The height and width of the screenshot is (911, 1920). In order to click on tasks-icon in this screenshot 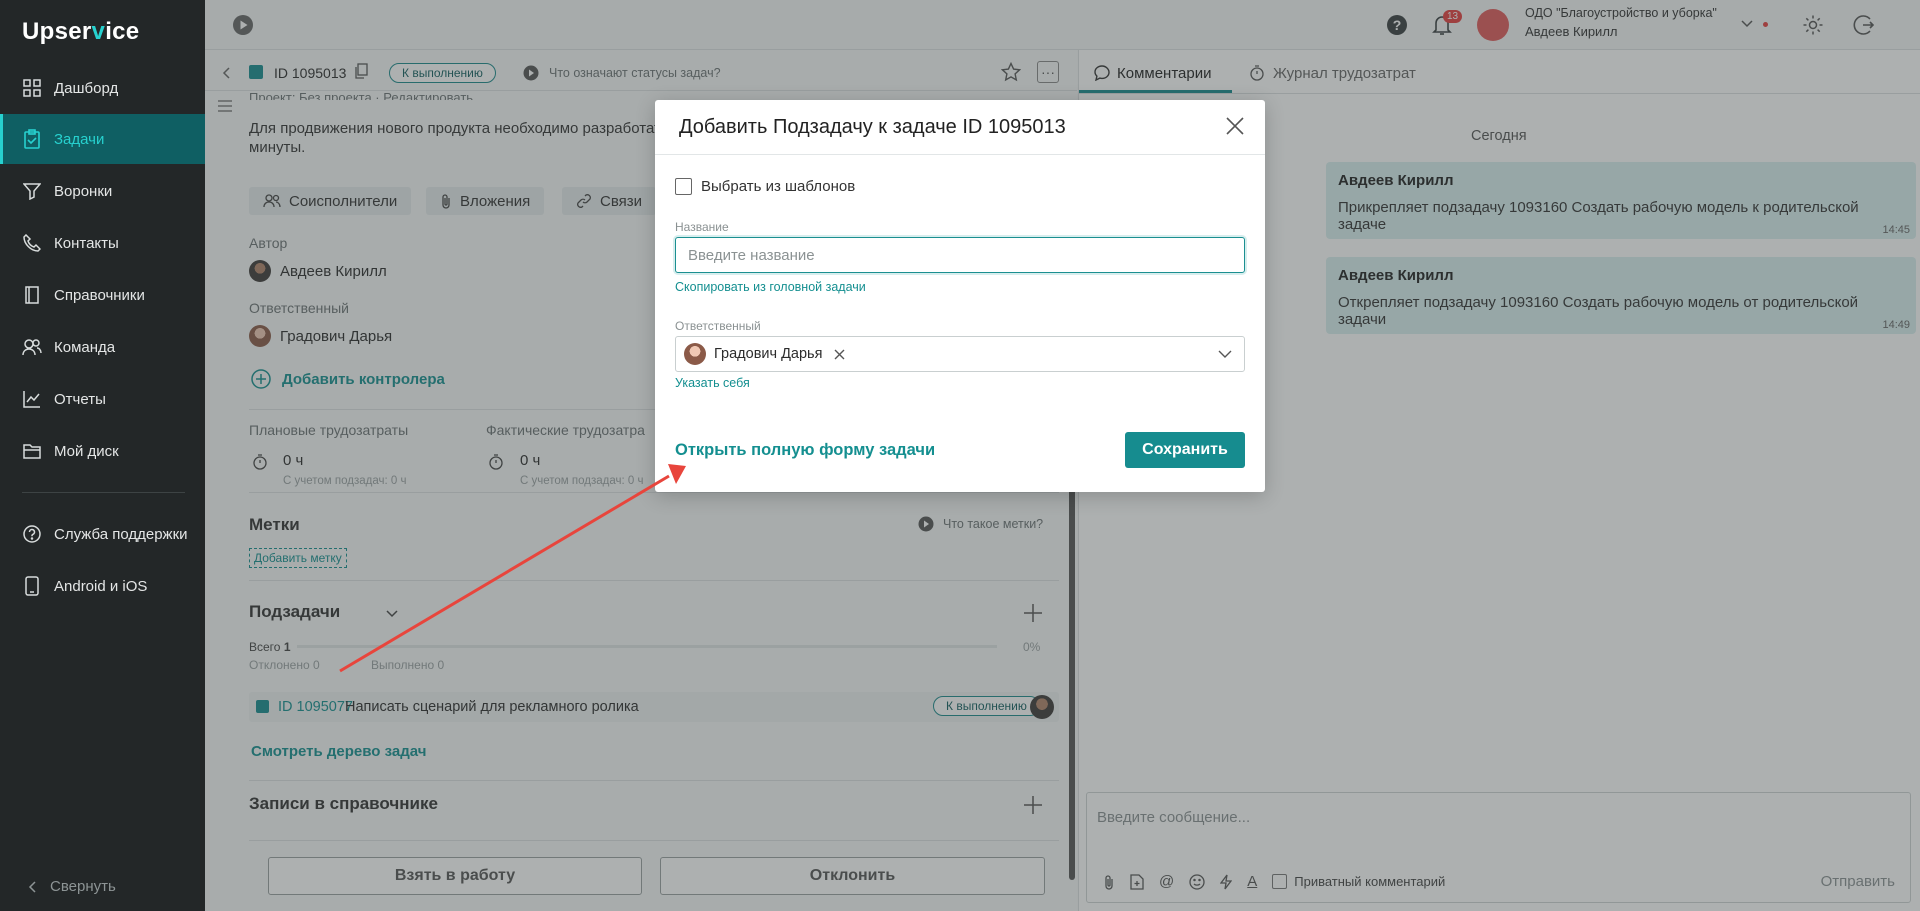, I will do `click(32, 139)`.